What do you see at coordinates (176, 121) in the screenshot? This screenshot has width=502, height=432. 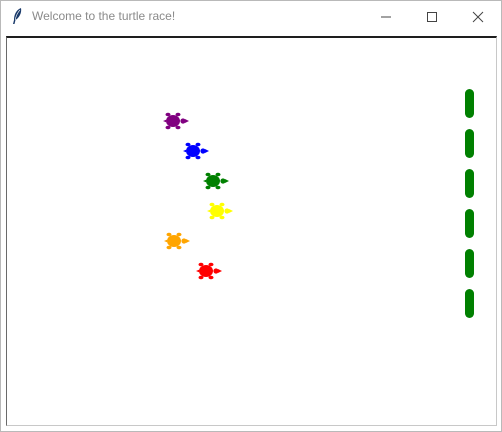 I see `turtle-purple` at bounding box center [176, 121].